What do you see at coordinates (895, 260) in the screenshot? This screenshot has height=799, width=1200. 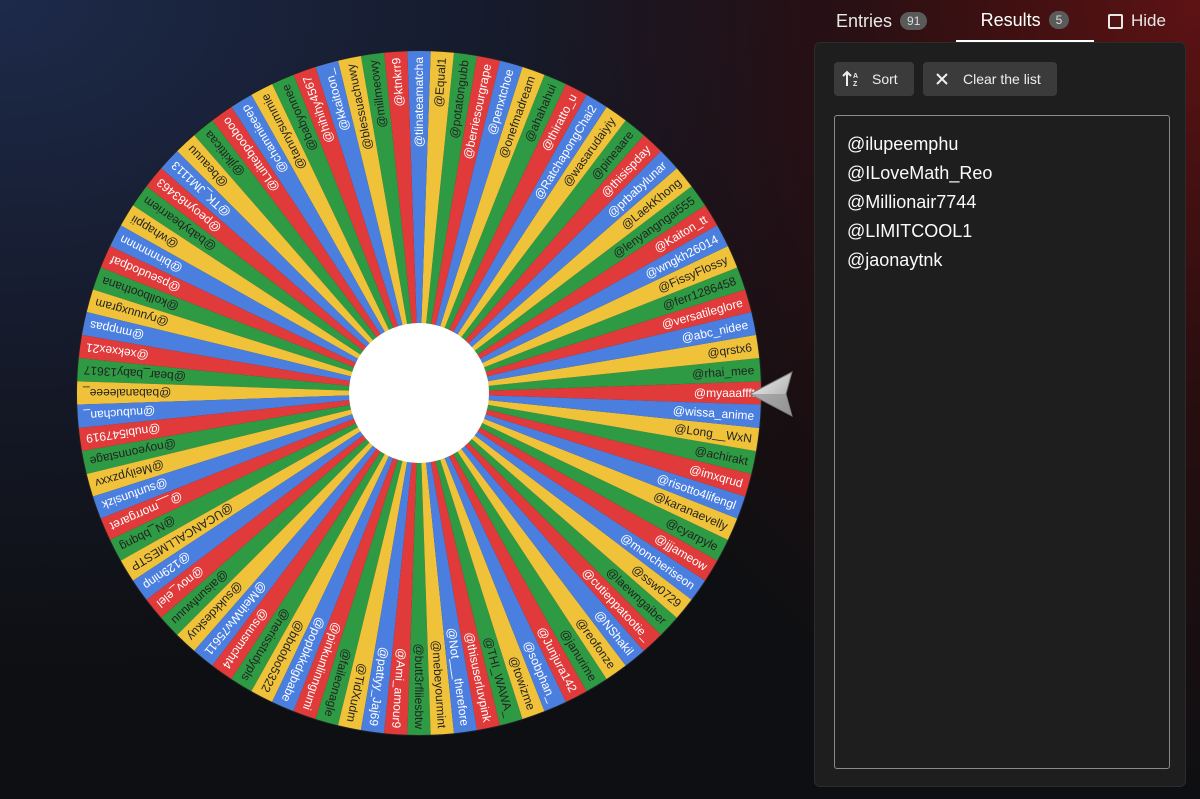 I see `result-item: @jaonaytnk` at bounding box center [895, 260].